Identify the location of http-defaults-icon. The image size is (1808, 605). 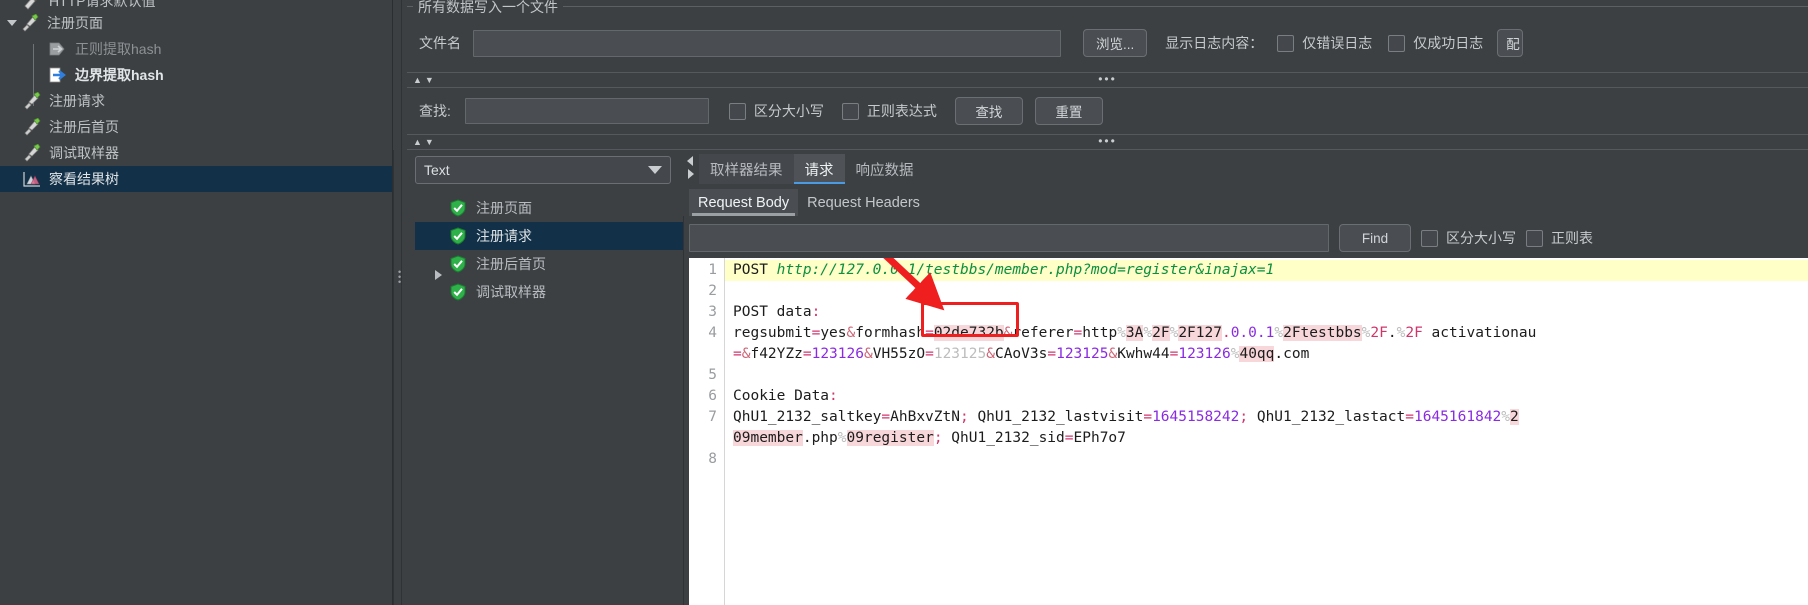
(32, 5).